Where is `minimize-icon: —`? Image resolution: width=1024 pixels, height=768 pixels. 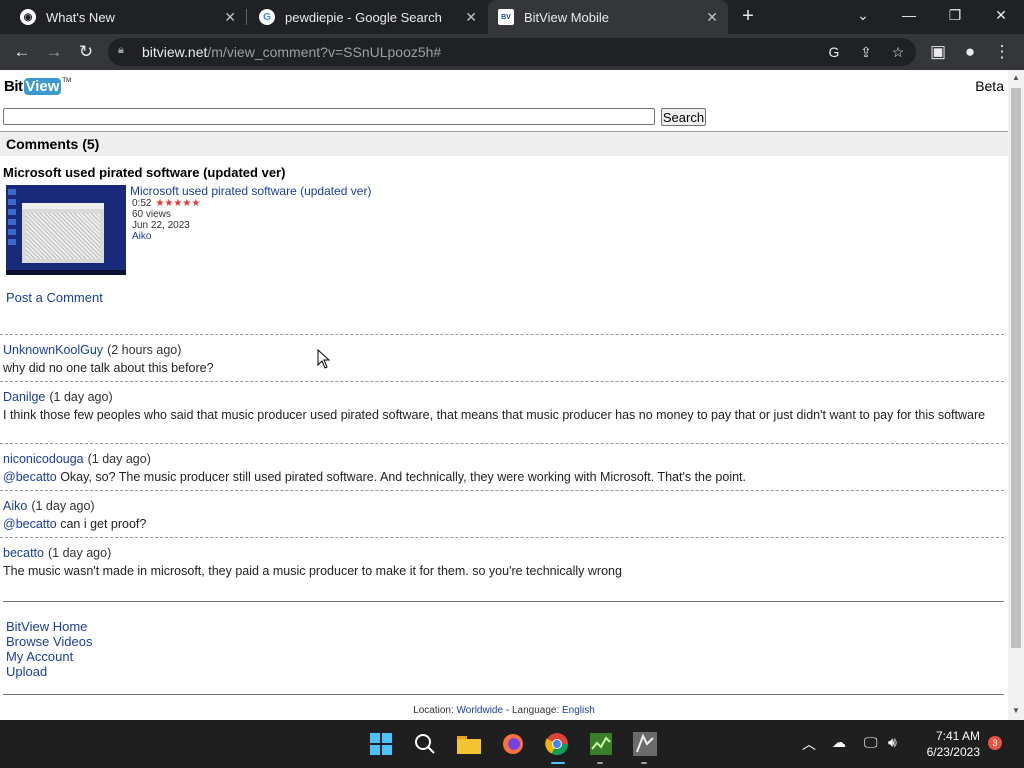
minimize-icon: — is located at coordinates (909, 15).